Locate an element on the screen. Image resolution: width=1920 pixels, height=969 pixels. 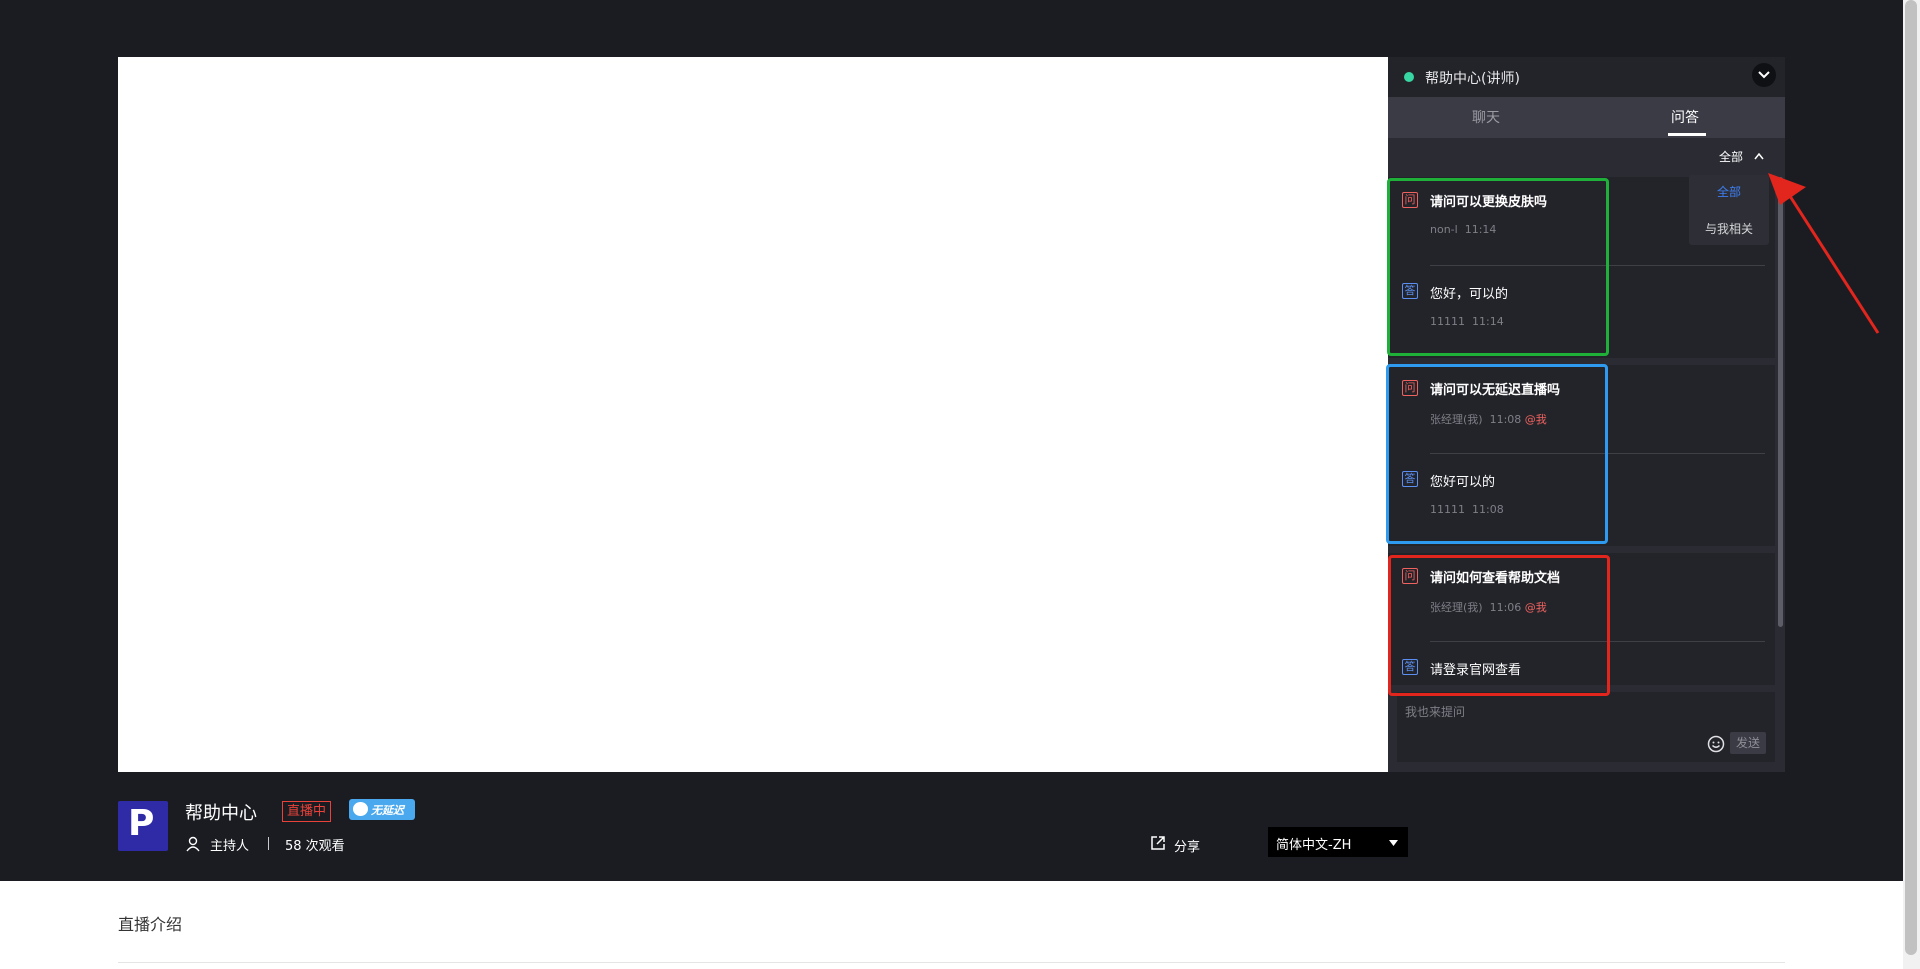
question-input is located at coordinates (1586, 712).